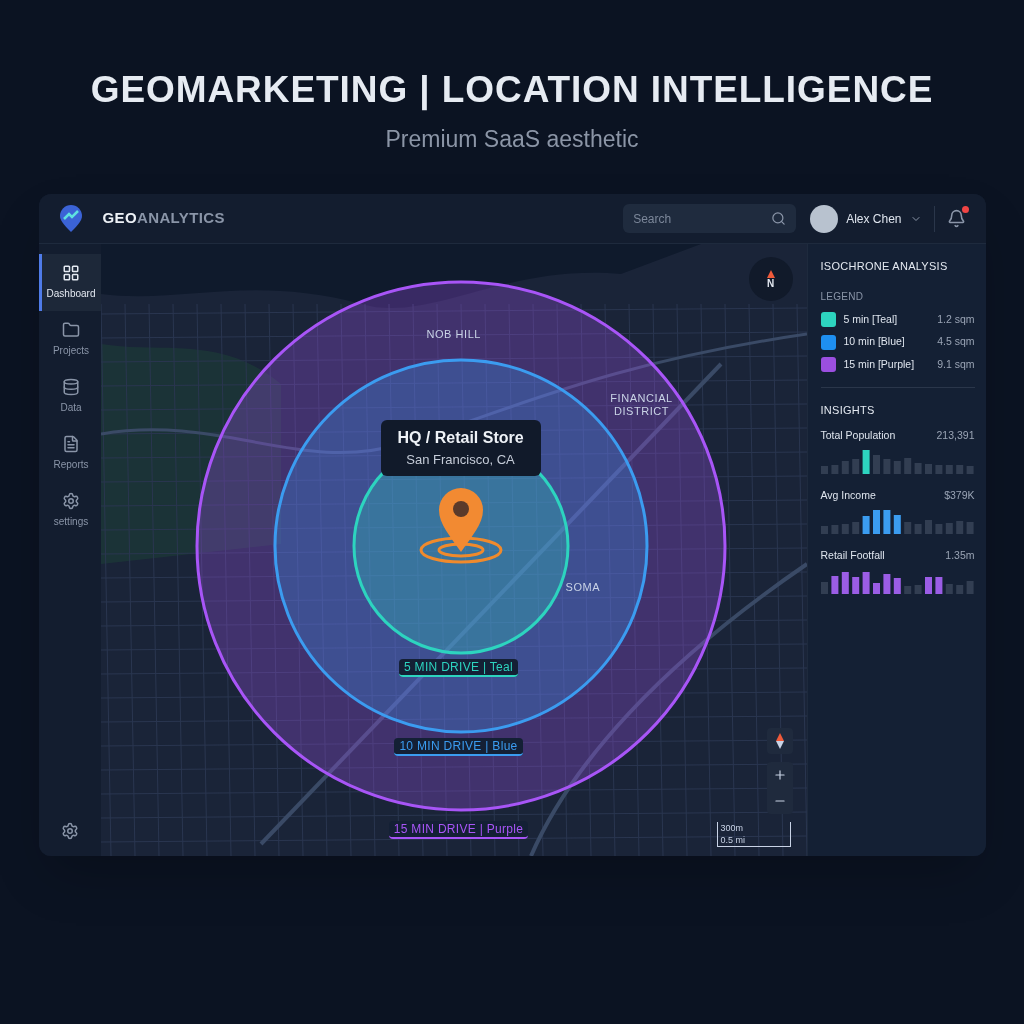  I want to click on brand-name: GEOANALYTICS, so click(163, 218).